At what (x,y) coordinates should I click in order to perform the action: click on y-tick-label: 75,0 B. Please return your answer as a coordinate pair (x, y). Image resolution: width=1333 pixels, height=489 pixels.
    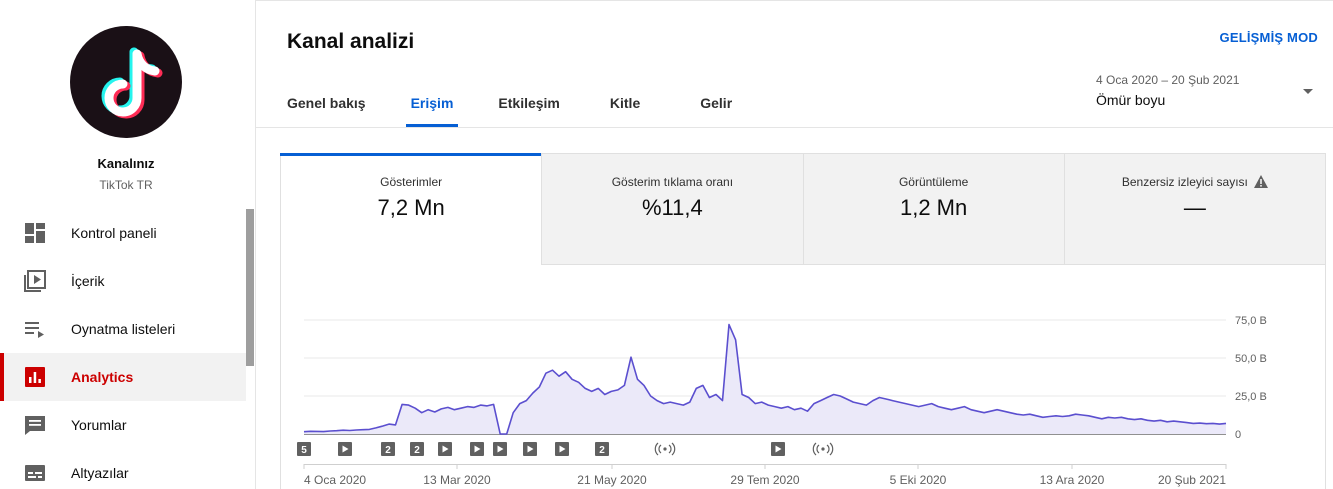
    Looking at the image, I should click on (1251, 321).